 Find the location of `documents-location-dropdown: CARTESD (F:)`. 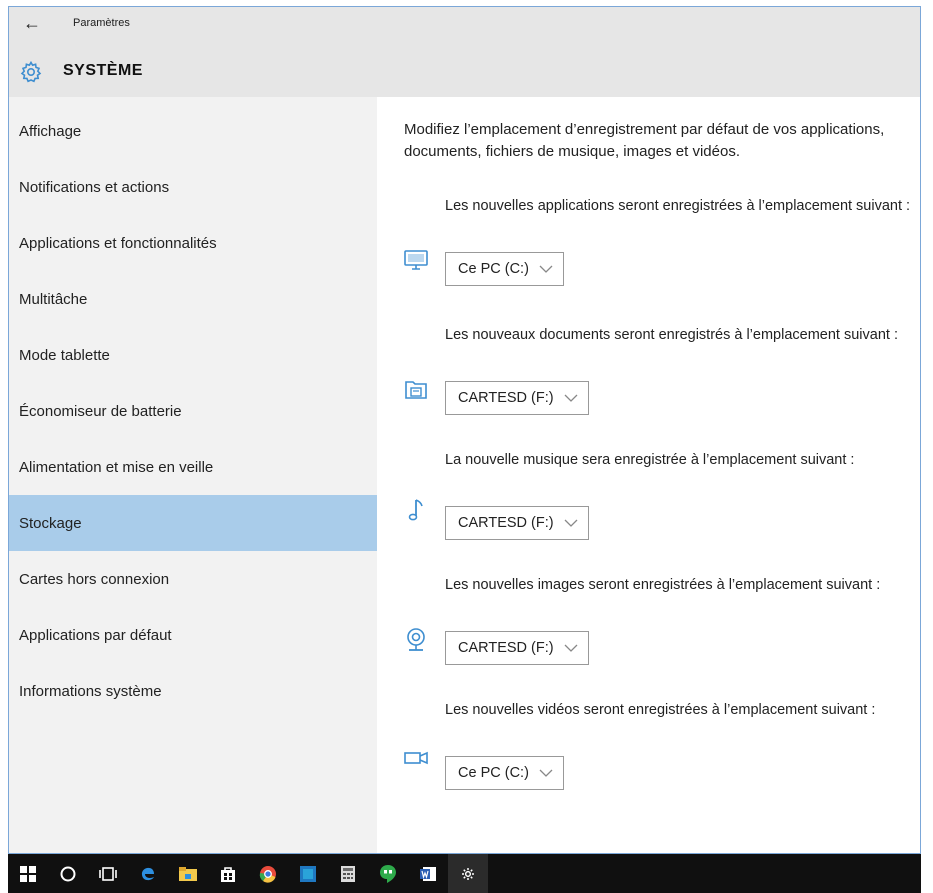

documents-location-dropdown: CARTESD (F:) is located at coordinates (517, 398).